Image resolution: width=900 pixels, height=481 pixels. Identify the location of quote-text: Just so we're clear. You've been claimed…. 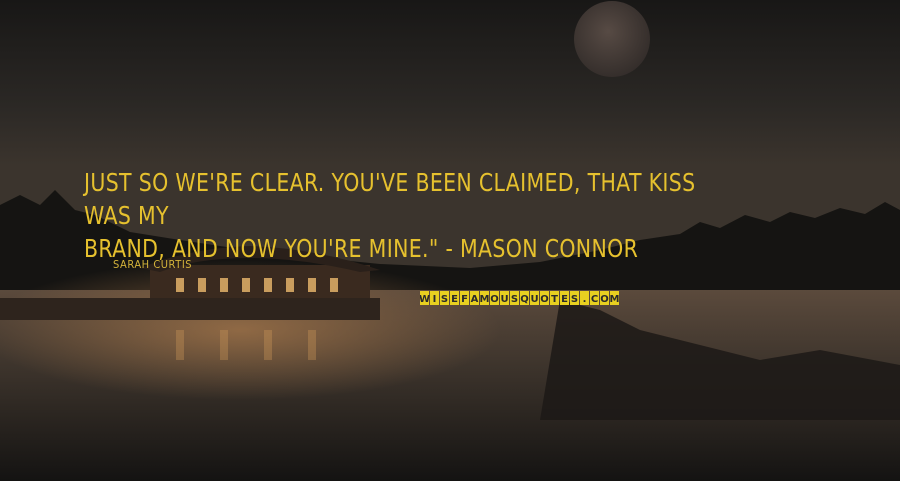
(395, 215).